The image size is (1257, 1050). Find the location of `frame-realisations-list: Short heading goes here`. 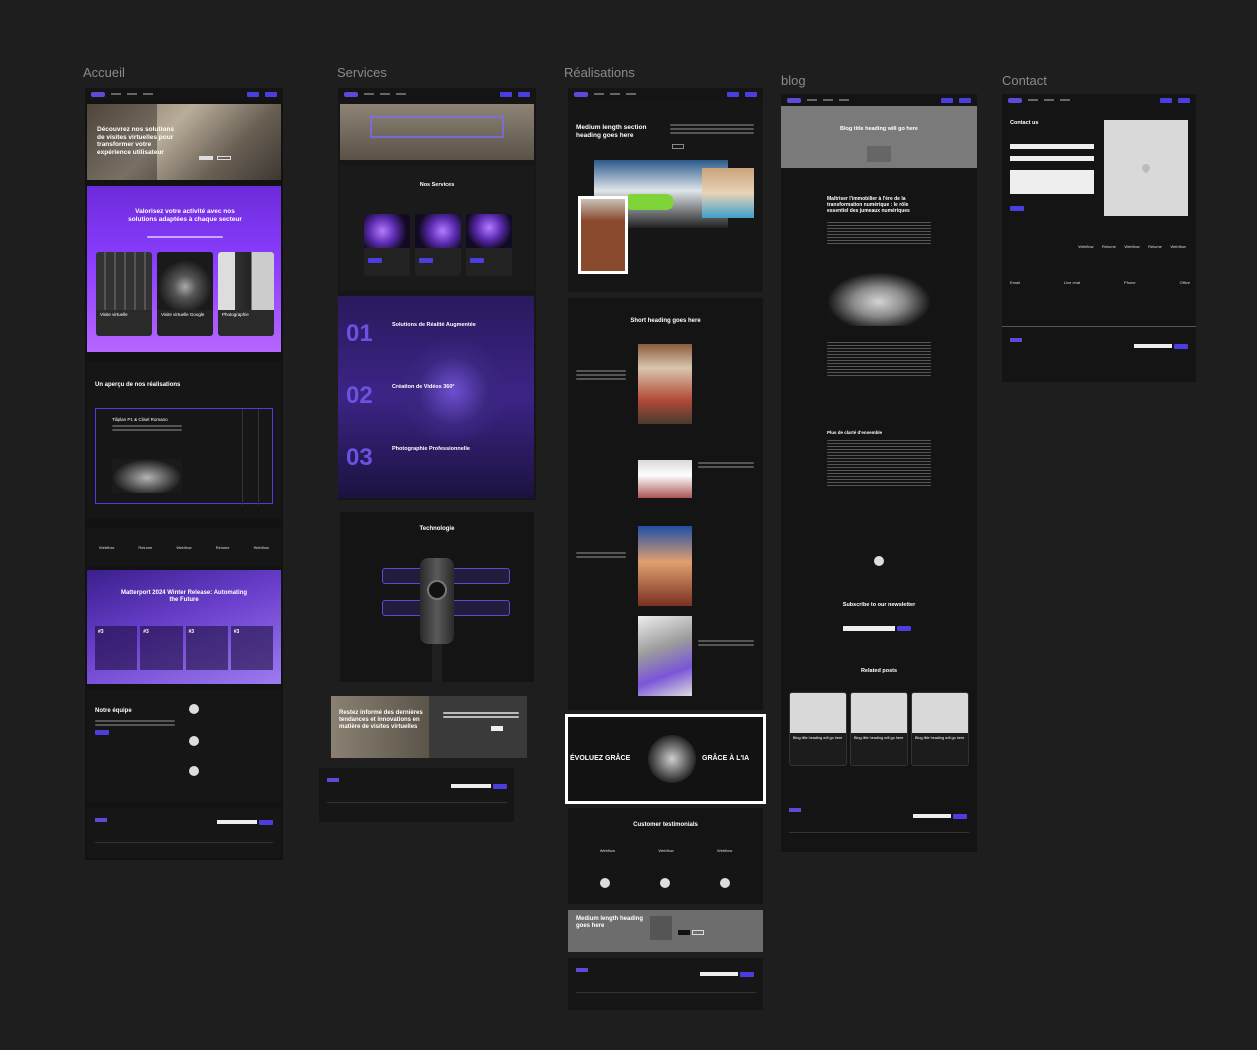

frame-realisations-list: Short heading goes here is located at coordinates (665, 504).